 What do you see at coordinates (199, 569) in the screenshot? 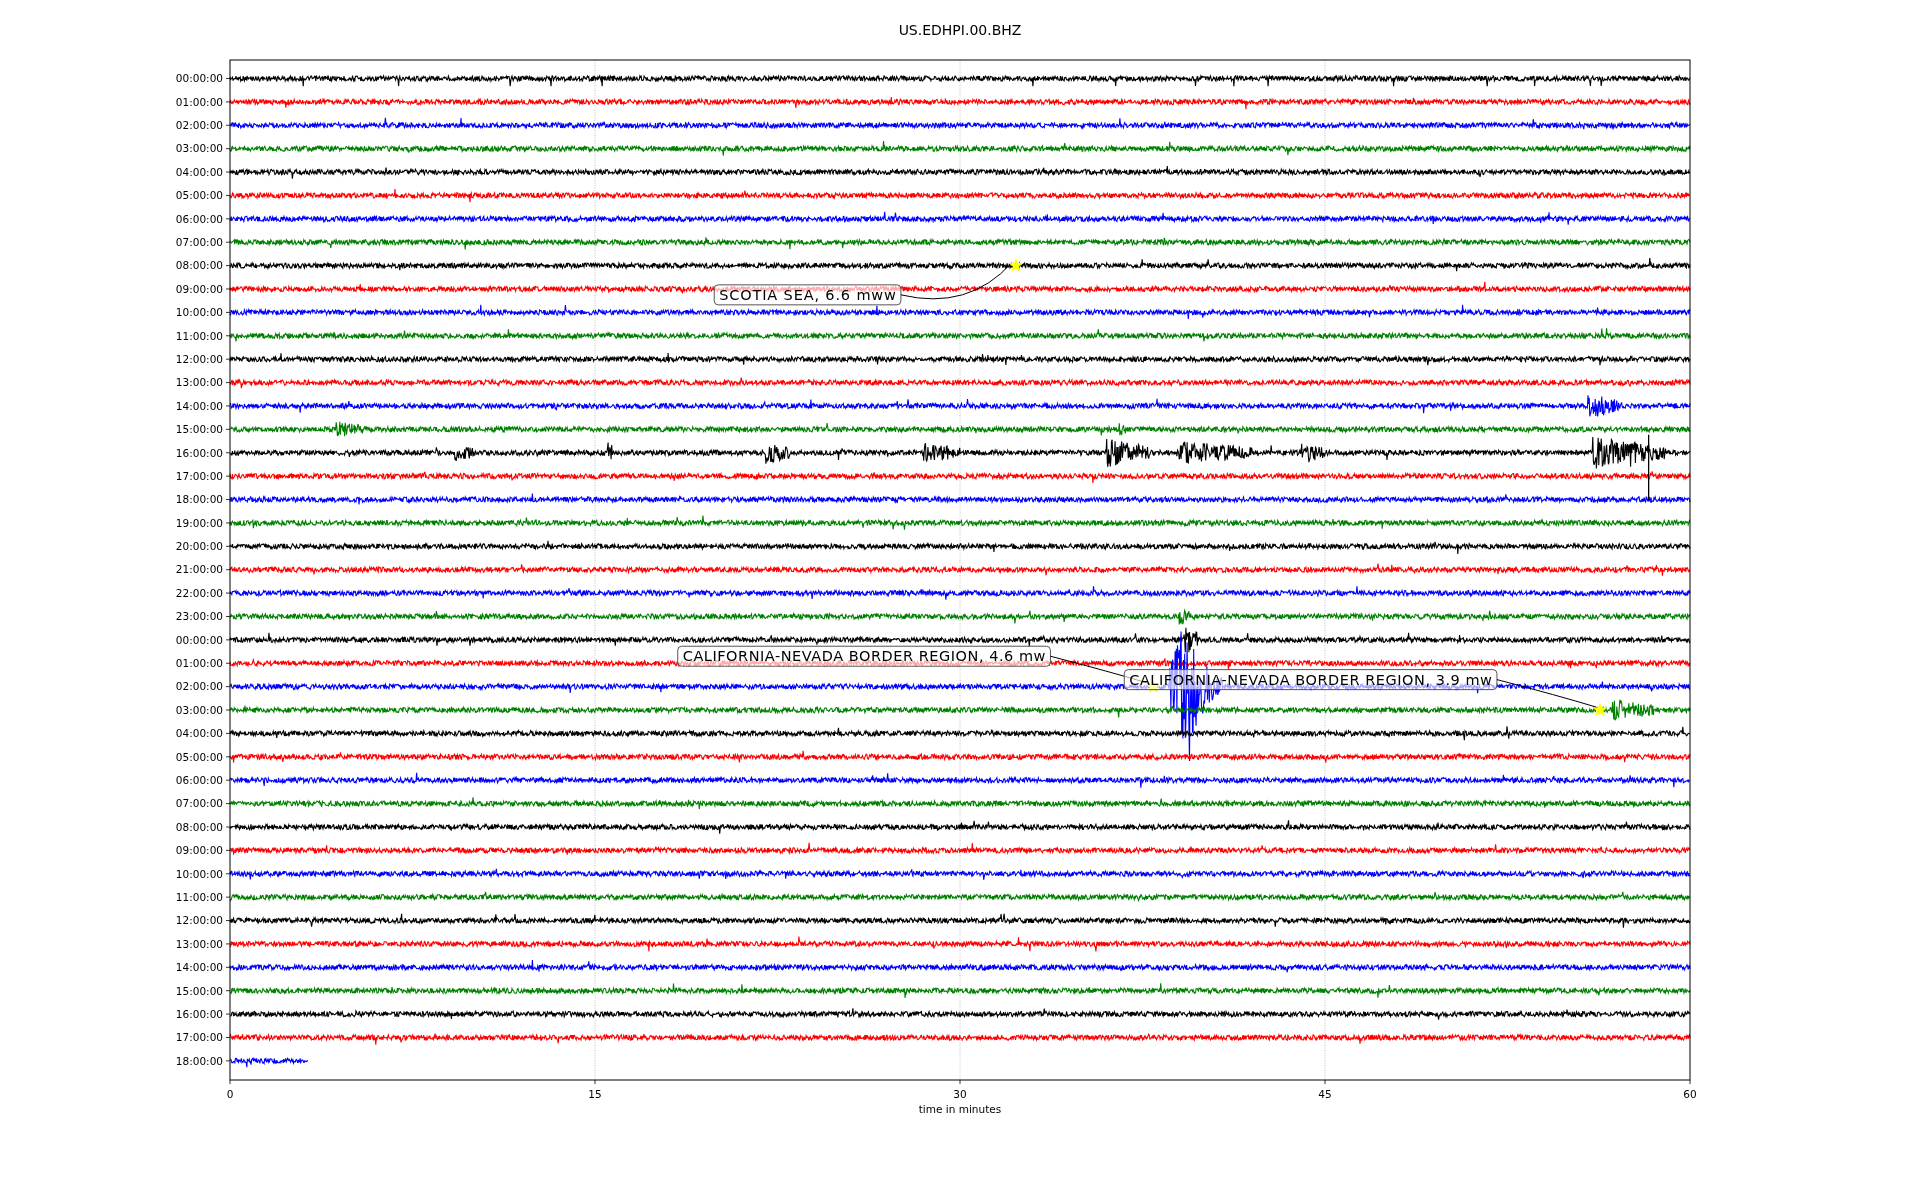
I see `y-tick-label: 21:00:00` at bounding box center [199, 569].